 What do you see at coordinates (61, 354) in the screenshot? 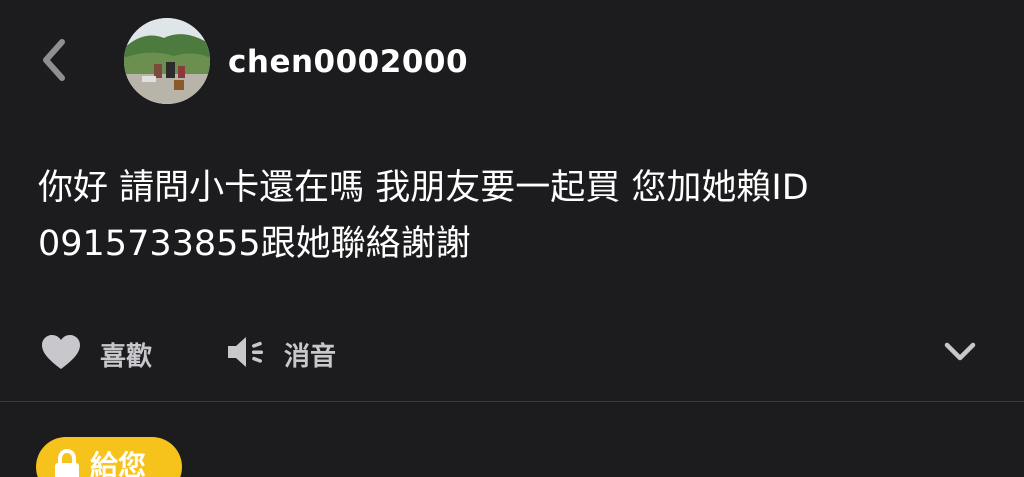
I see `heart-icon` at bounding box center [61, 354].